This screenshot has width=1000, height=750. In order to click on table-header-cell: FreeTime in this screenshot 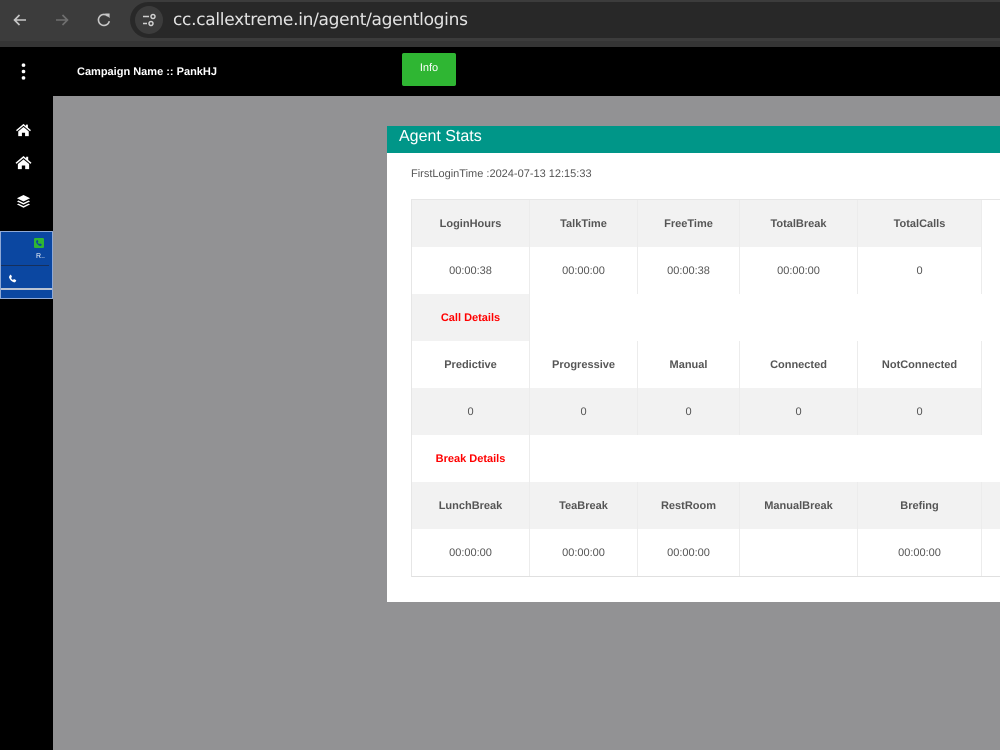, I will do `click(689, 223)`.